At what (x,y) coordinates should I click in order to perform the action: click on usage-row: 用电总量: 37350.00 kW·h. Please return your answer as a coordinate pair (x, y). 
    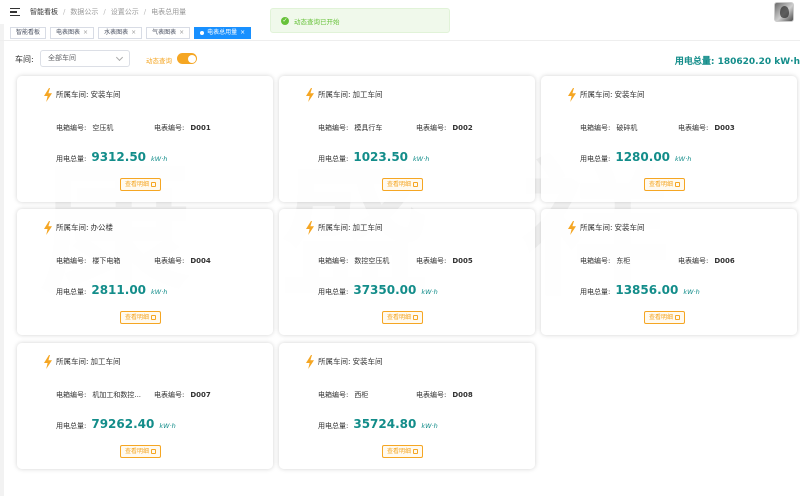
    Looking at the image, I should click on (378, 290).